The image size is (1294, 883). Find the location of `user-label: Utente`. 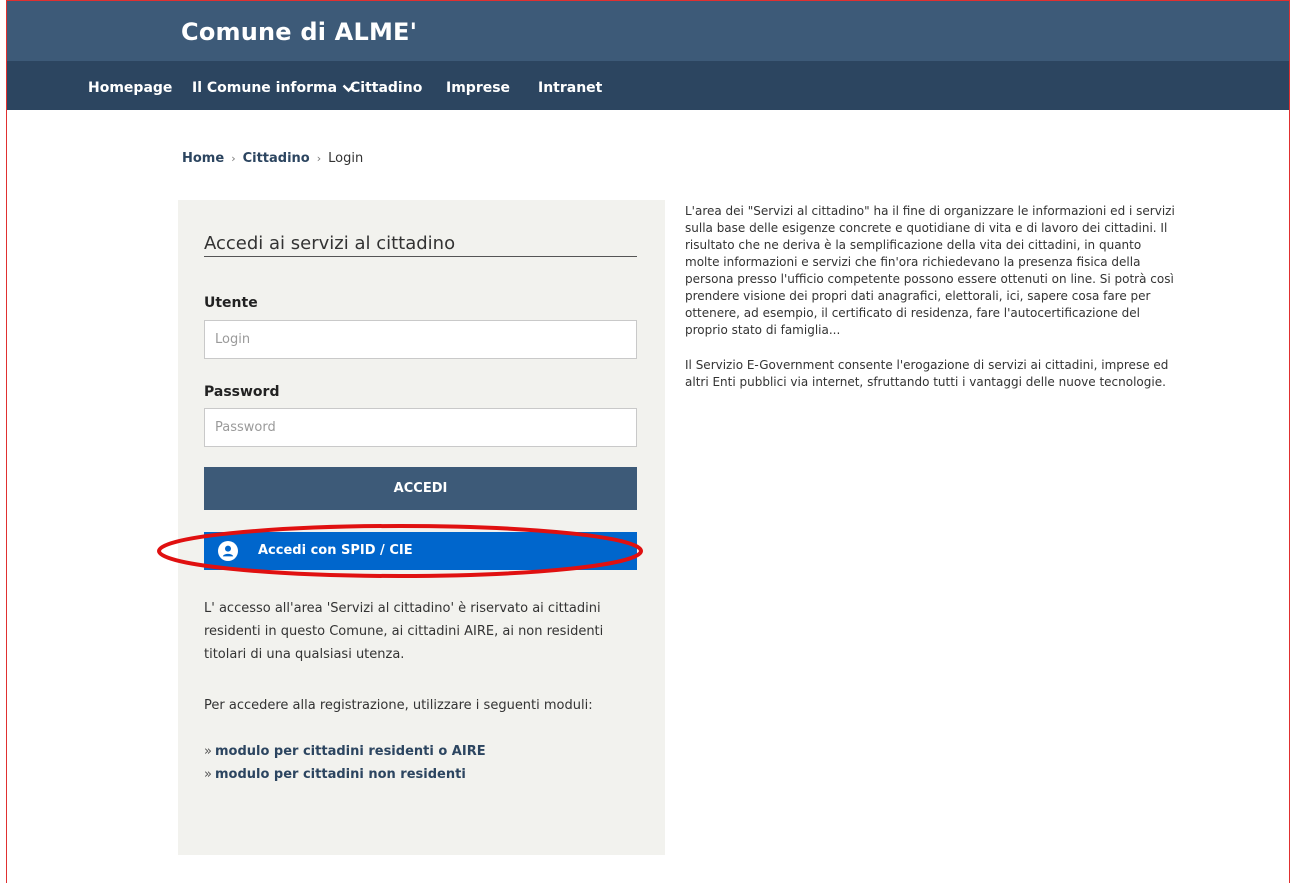

user-label: Utente is located at coordinates (231, 303).